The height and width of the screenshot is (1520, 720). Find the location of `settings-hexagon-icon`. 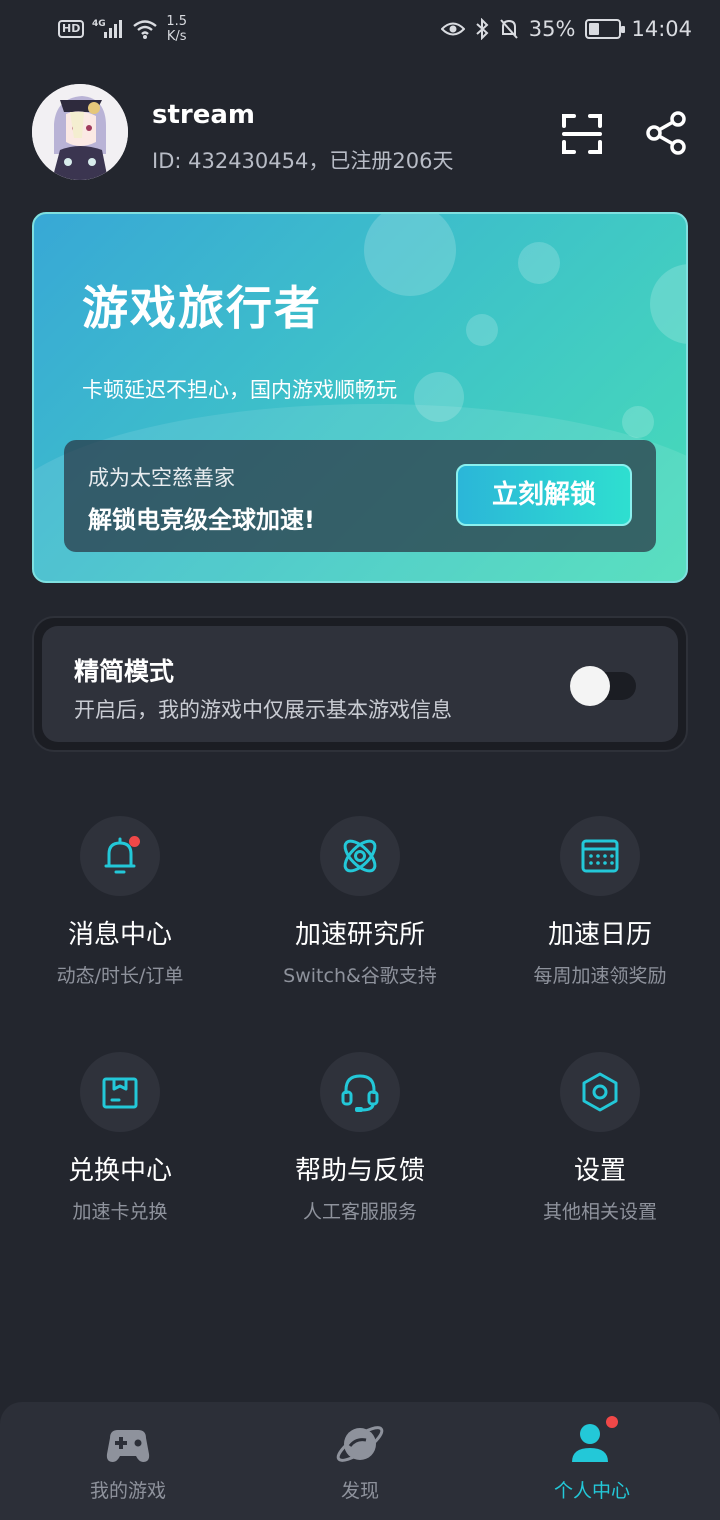

settings-hexagon-icon is located at coordinates (600, 1092).